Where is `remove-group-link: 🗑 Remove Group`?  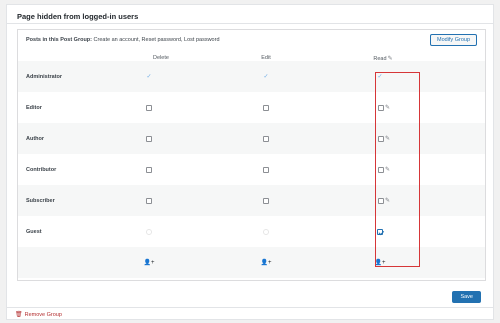 remove-group-link: 🗑 Remove Group is located at coordinates (38, 315).